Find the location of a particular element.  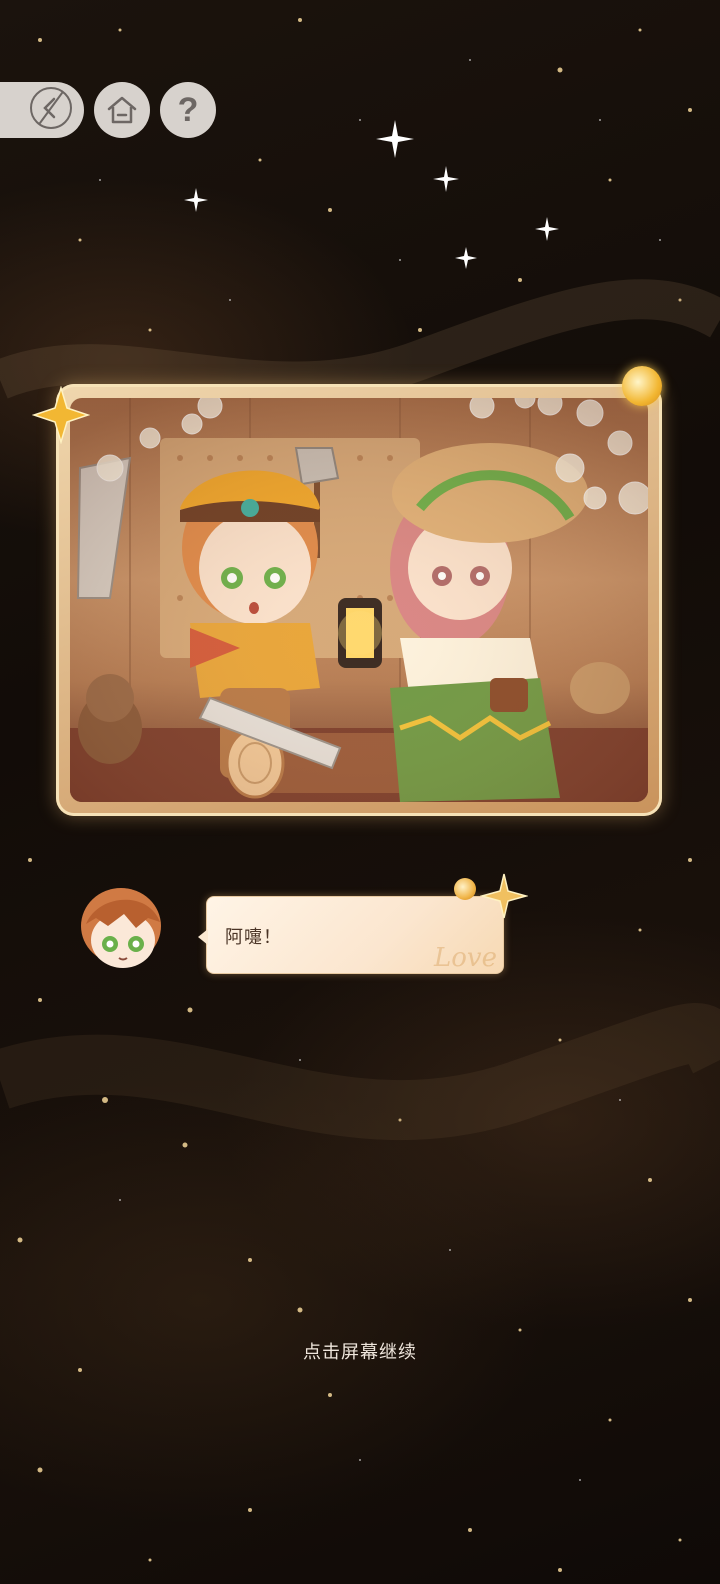

dialogue-bubble: 阿嚏！ Love is located at coordinates (351, 935).